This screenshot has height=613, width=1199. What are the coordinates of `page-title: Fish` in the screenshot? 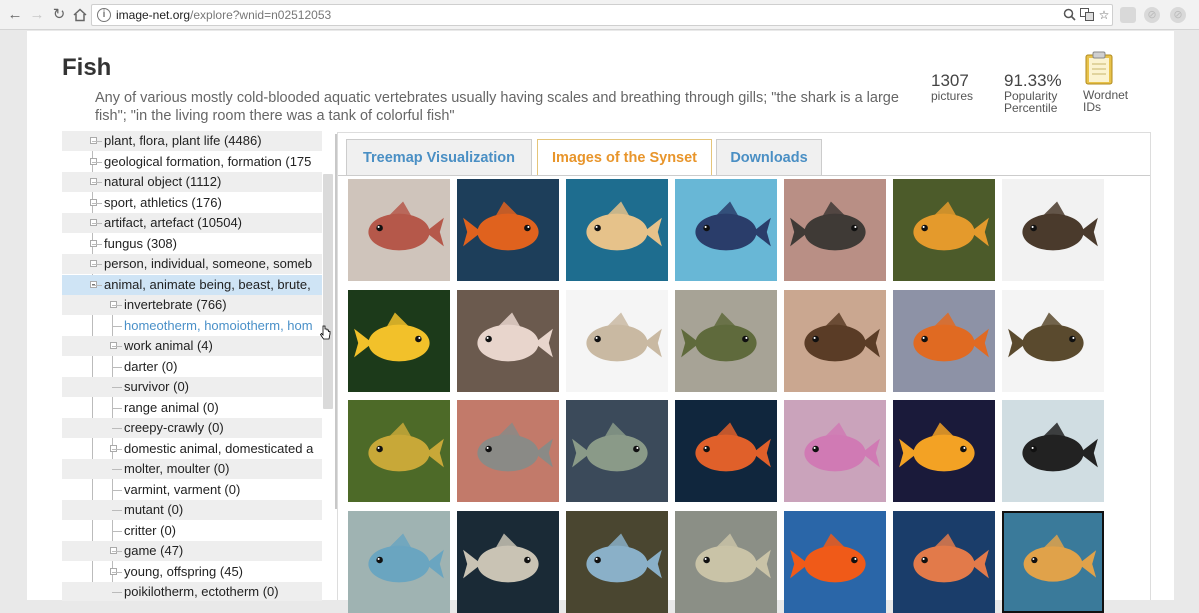 It's located at (87, 67).